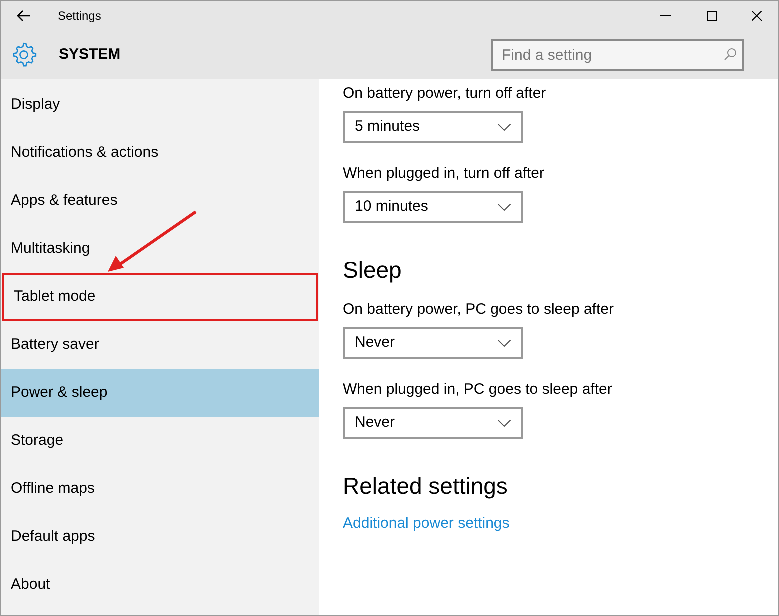 The width and height of the screenshot is (779, 616). What do you see at coordinates (160, 201) in the screenshot?
I see `sidebar-item: Apps & features` at bounding box center [160, 201].